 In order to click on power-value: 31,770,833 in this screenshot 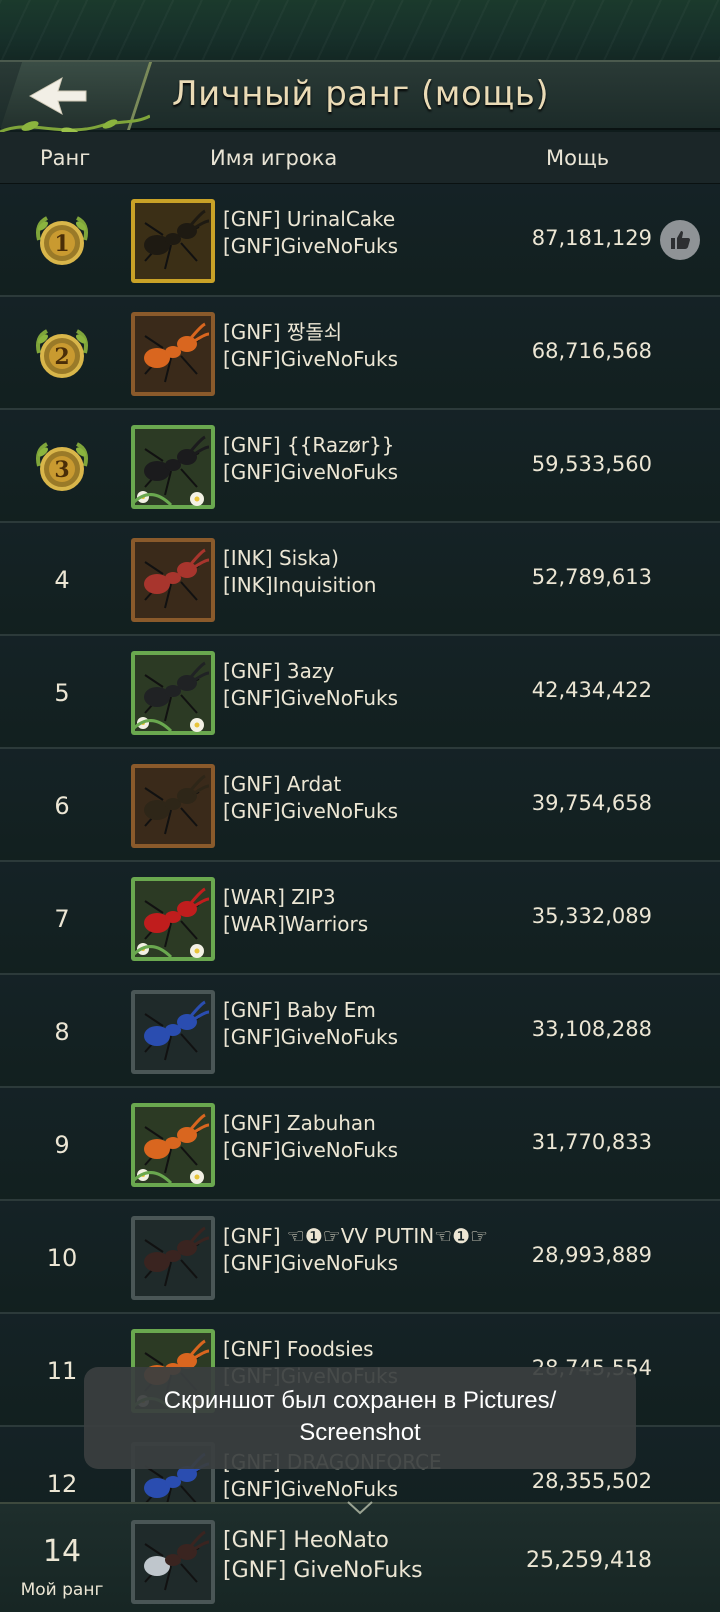, I will do `click(591, 1142)`.